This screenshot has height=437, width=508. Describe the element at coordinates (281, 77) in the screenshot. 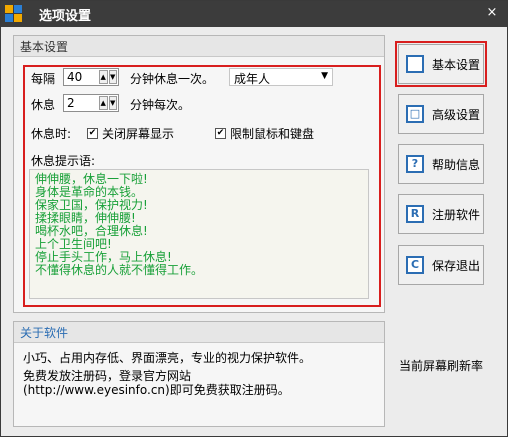

I see `profile-select: 成年人 ▼` at that location.